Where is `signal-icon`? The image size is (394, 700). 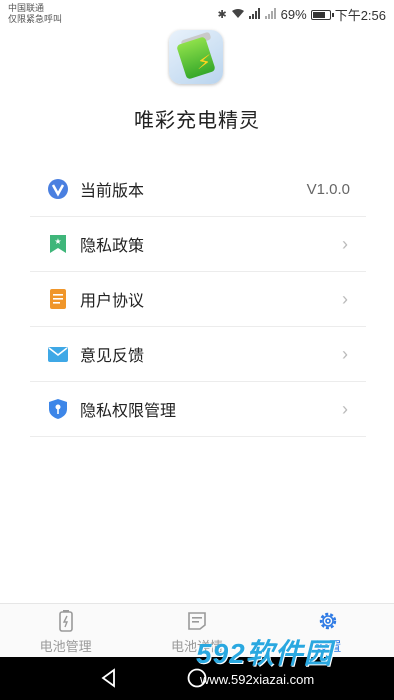 signal-icon is located at coordinates (254, 14).